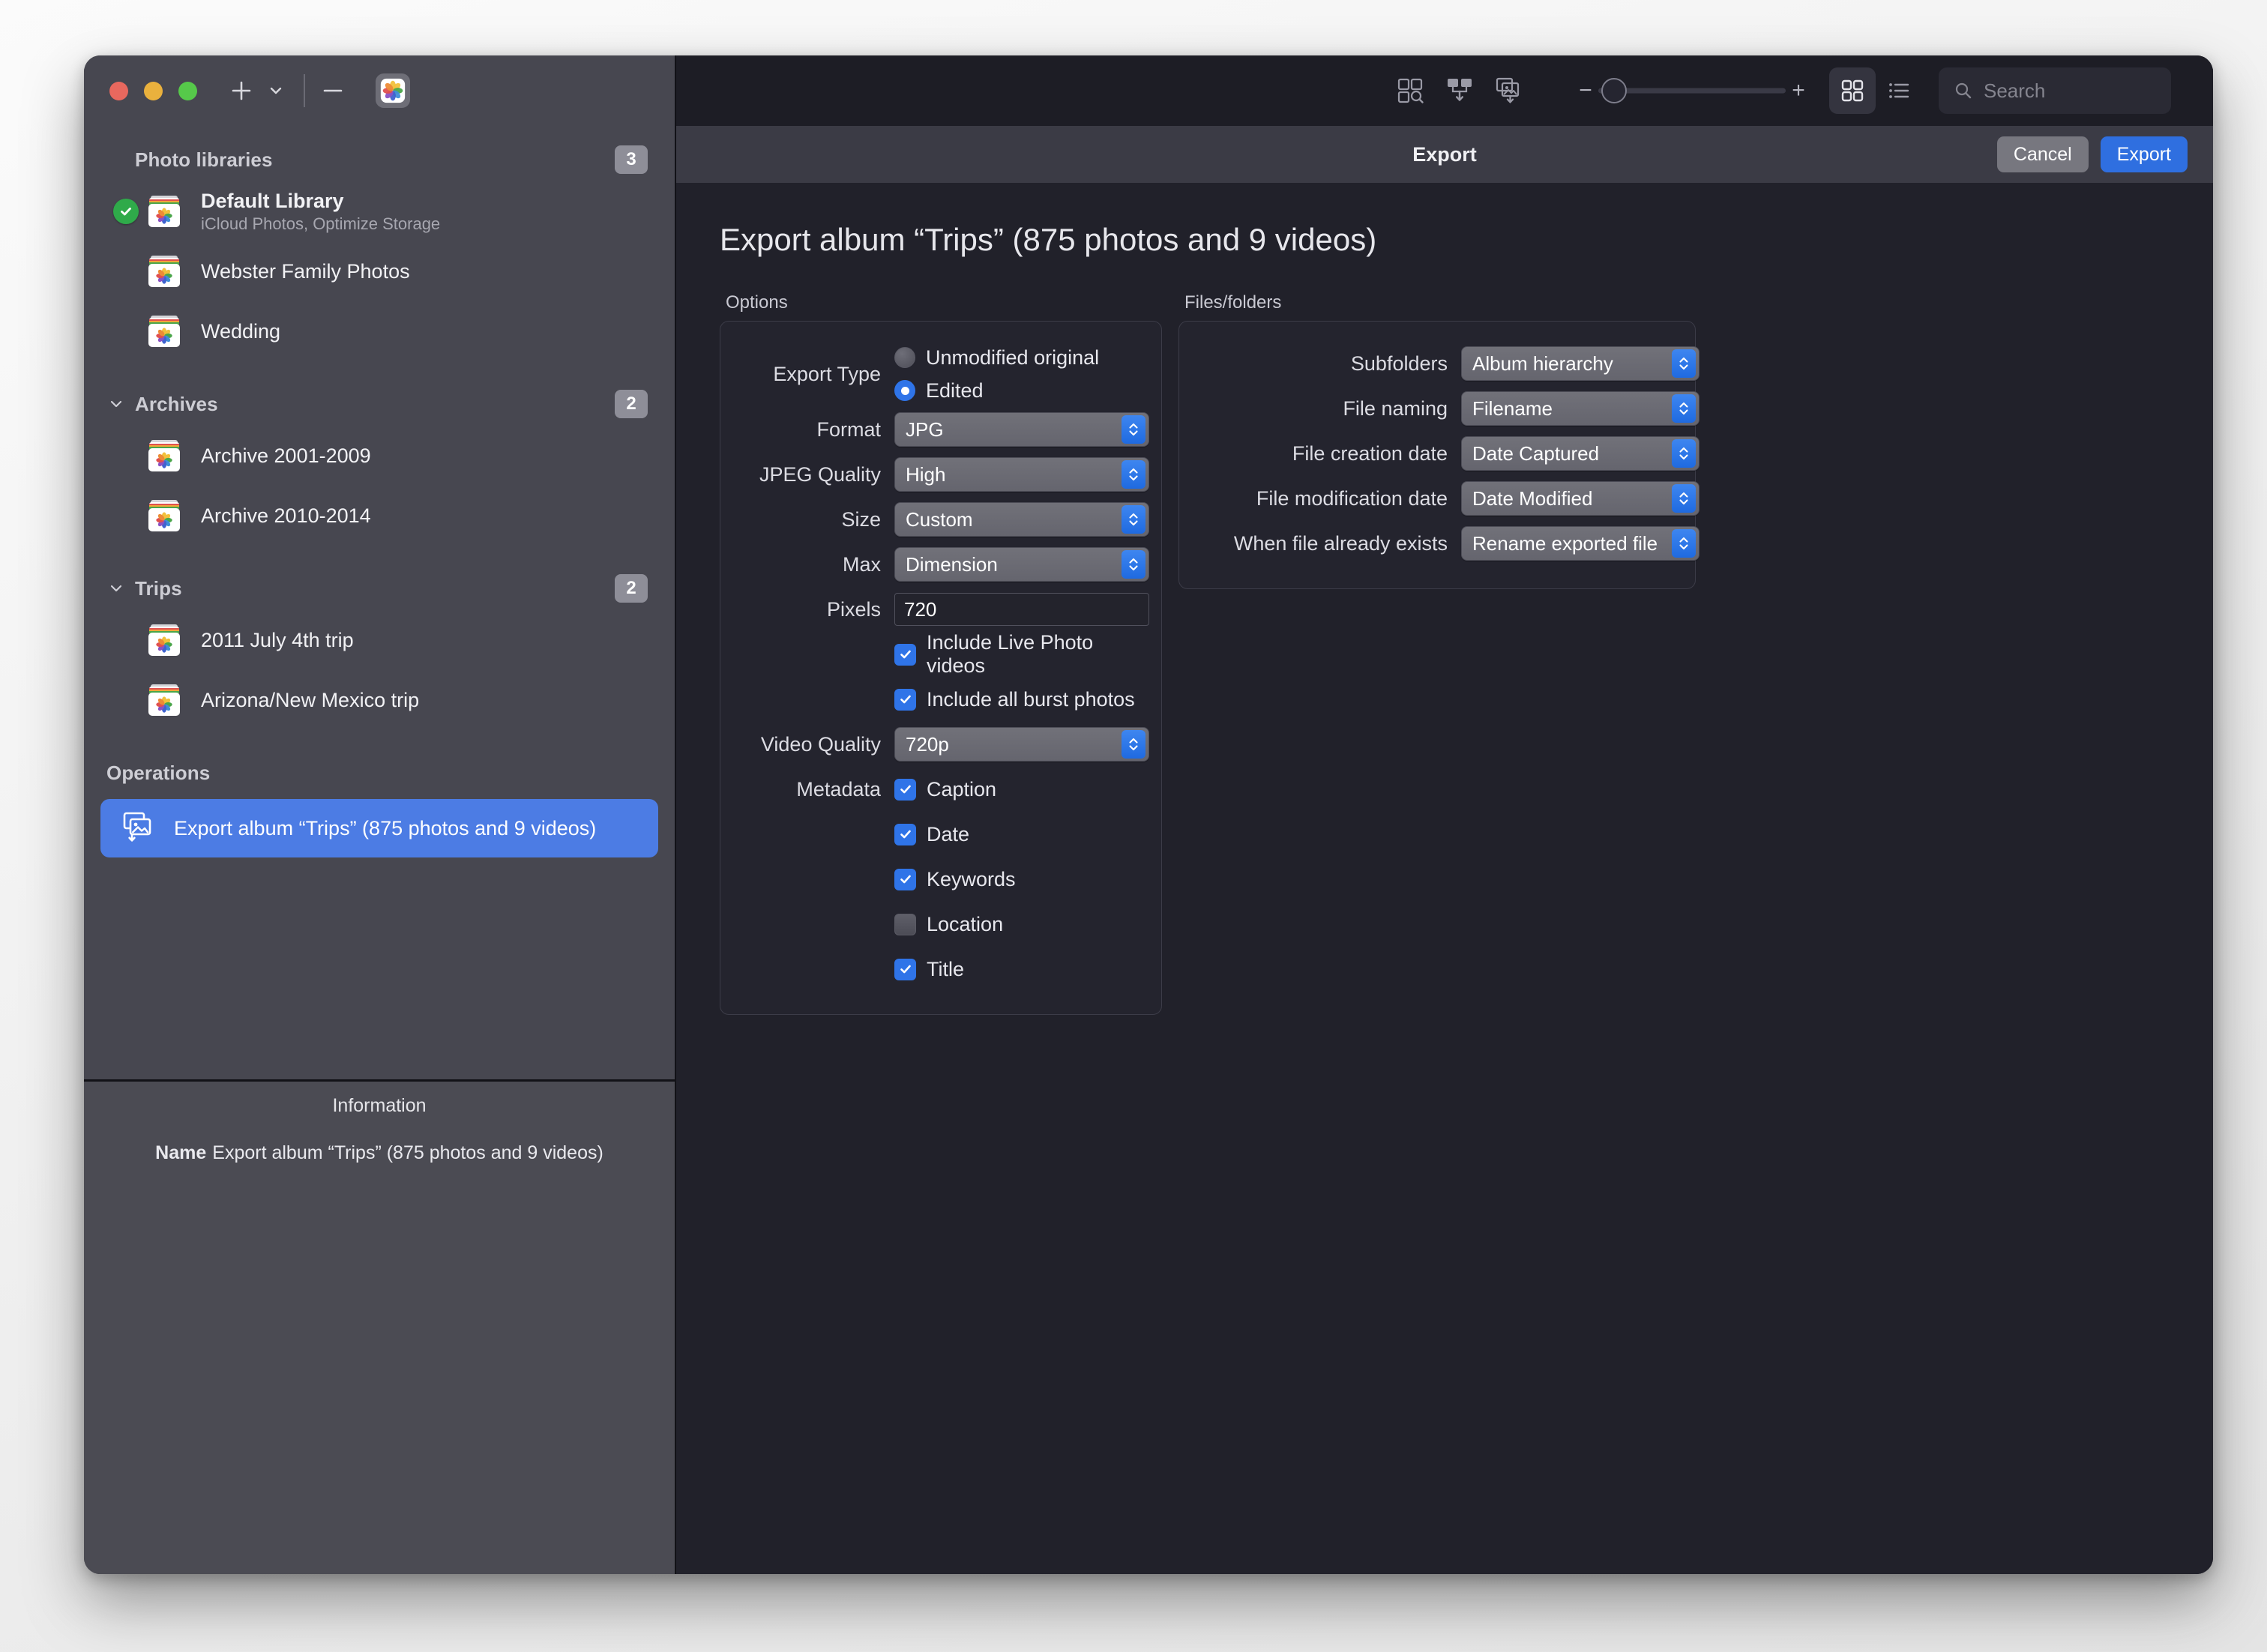 Image resolution: width=2267 pixels, height=1652 pixels. I want to click on options-panel-label: Options, so click(757, 302).